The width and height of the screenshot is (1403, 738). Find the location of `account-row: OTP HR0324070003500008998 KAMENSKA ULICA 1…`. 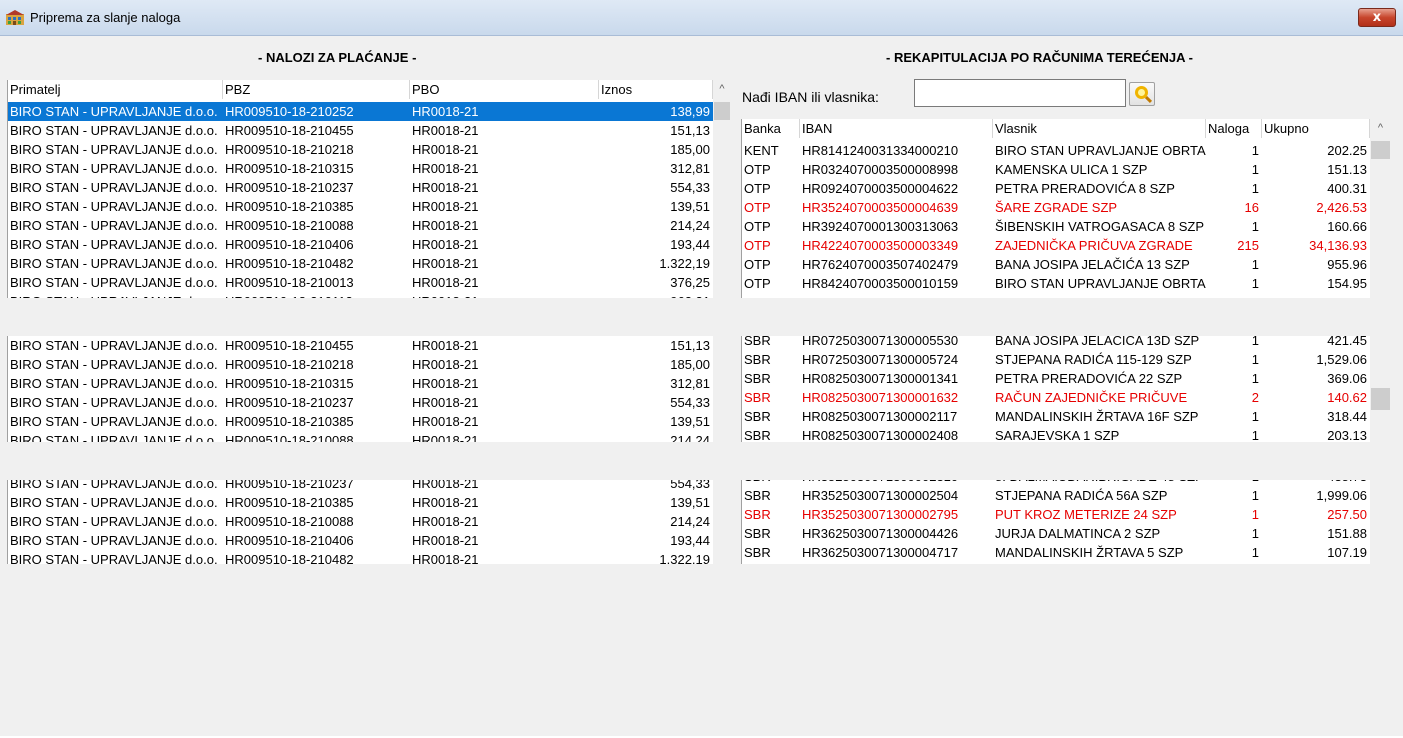

account-row: OTP HR0324070003500008998 KAMENSKA ULICA 1… is located at coordinates (1056, 169).